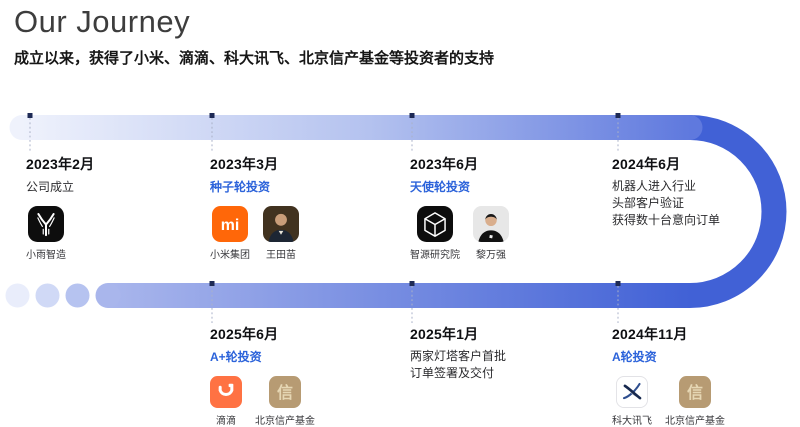 The image size is (800, 427). Describe the element at coordinates (452, 372) in the screenshot. I see `milestone-line: 订单签署及交付` at that location.